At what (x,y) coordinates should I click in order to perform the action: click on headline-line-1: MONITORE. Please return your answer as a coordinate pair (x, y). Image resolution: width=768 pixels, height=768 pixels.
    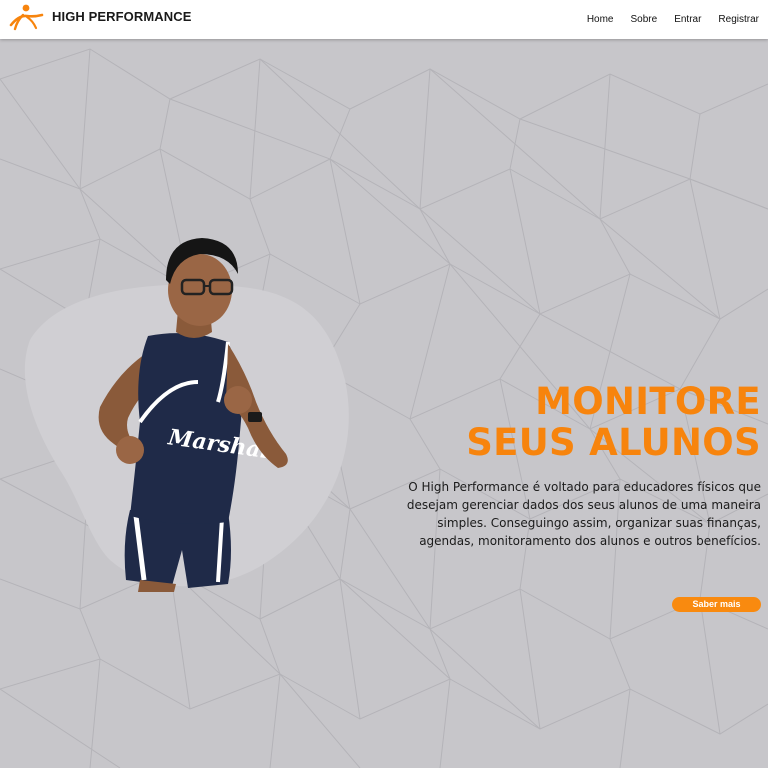
    Looking at the image, I should click on (648, 401).